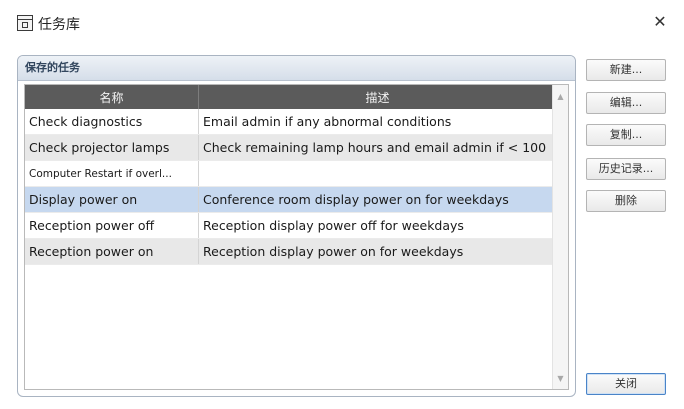 This screenshot has width=684, height=409. Describe the element at coordinates (377, 225) in the screenshot. I see `task-description-cell: Reception display power off for weekdays` at that location.